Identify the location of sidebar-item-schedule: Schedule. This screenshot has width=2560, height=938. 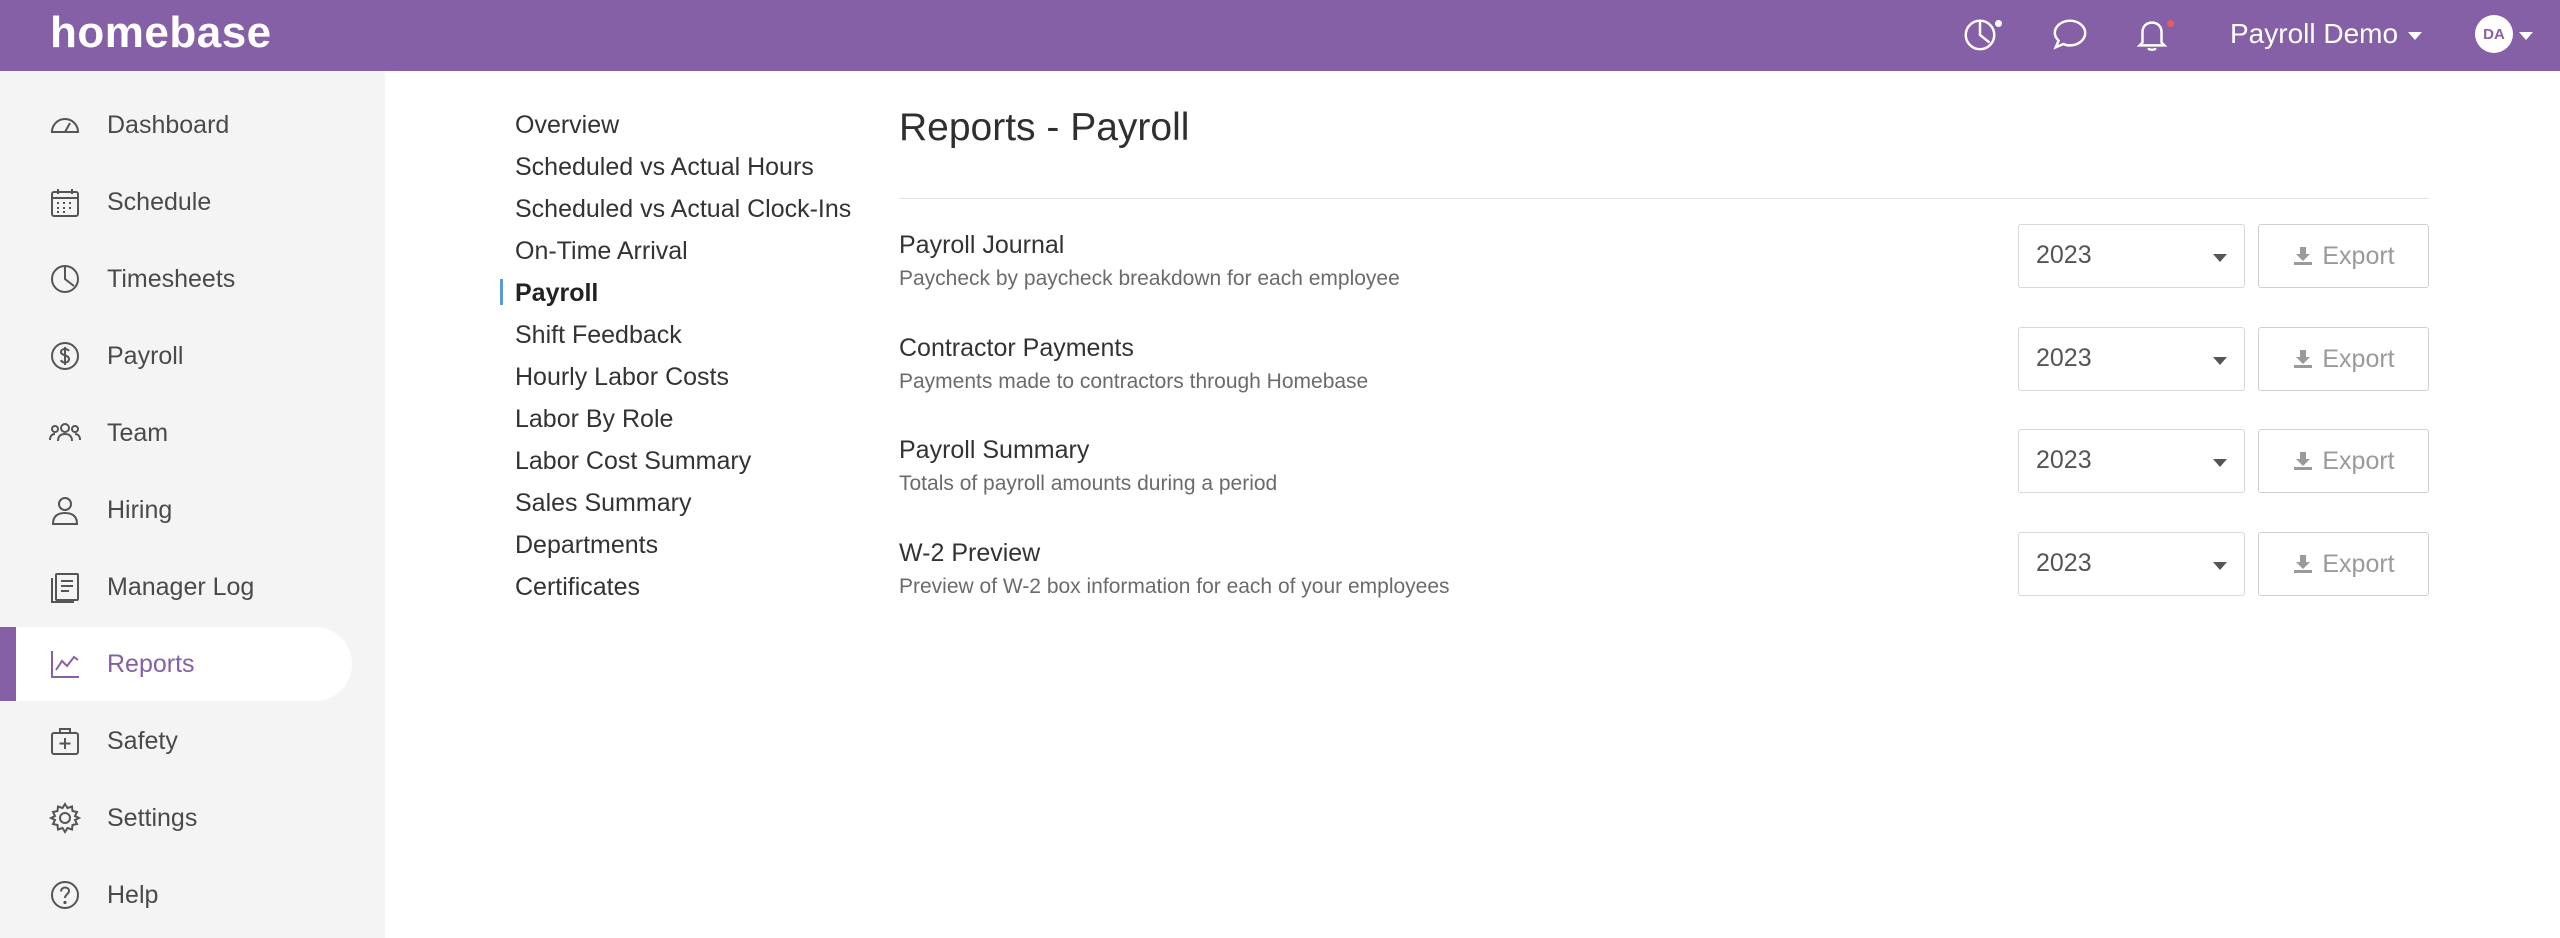
(176, 202).